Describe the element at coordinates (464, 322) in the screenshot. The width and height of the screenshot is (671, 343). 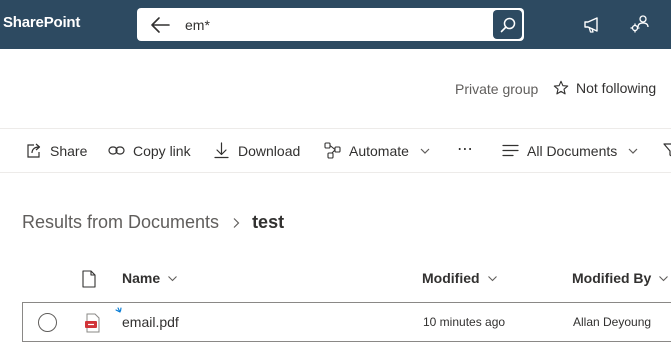
I see `modified-cell: 10 minutes ago` at that location.